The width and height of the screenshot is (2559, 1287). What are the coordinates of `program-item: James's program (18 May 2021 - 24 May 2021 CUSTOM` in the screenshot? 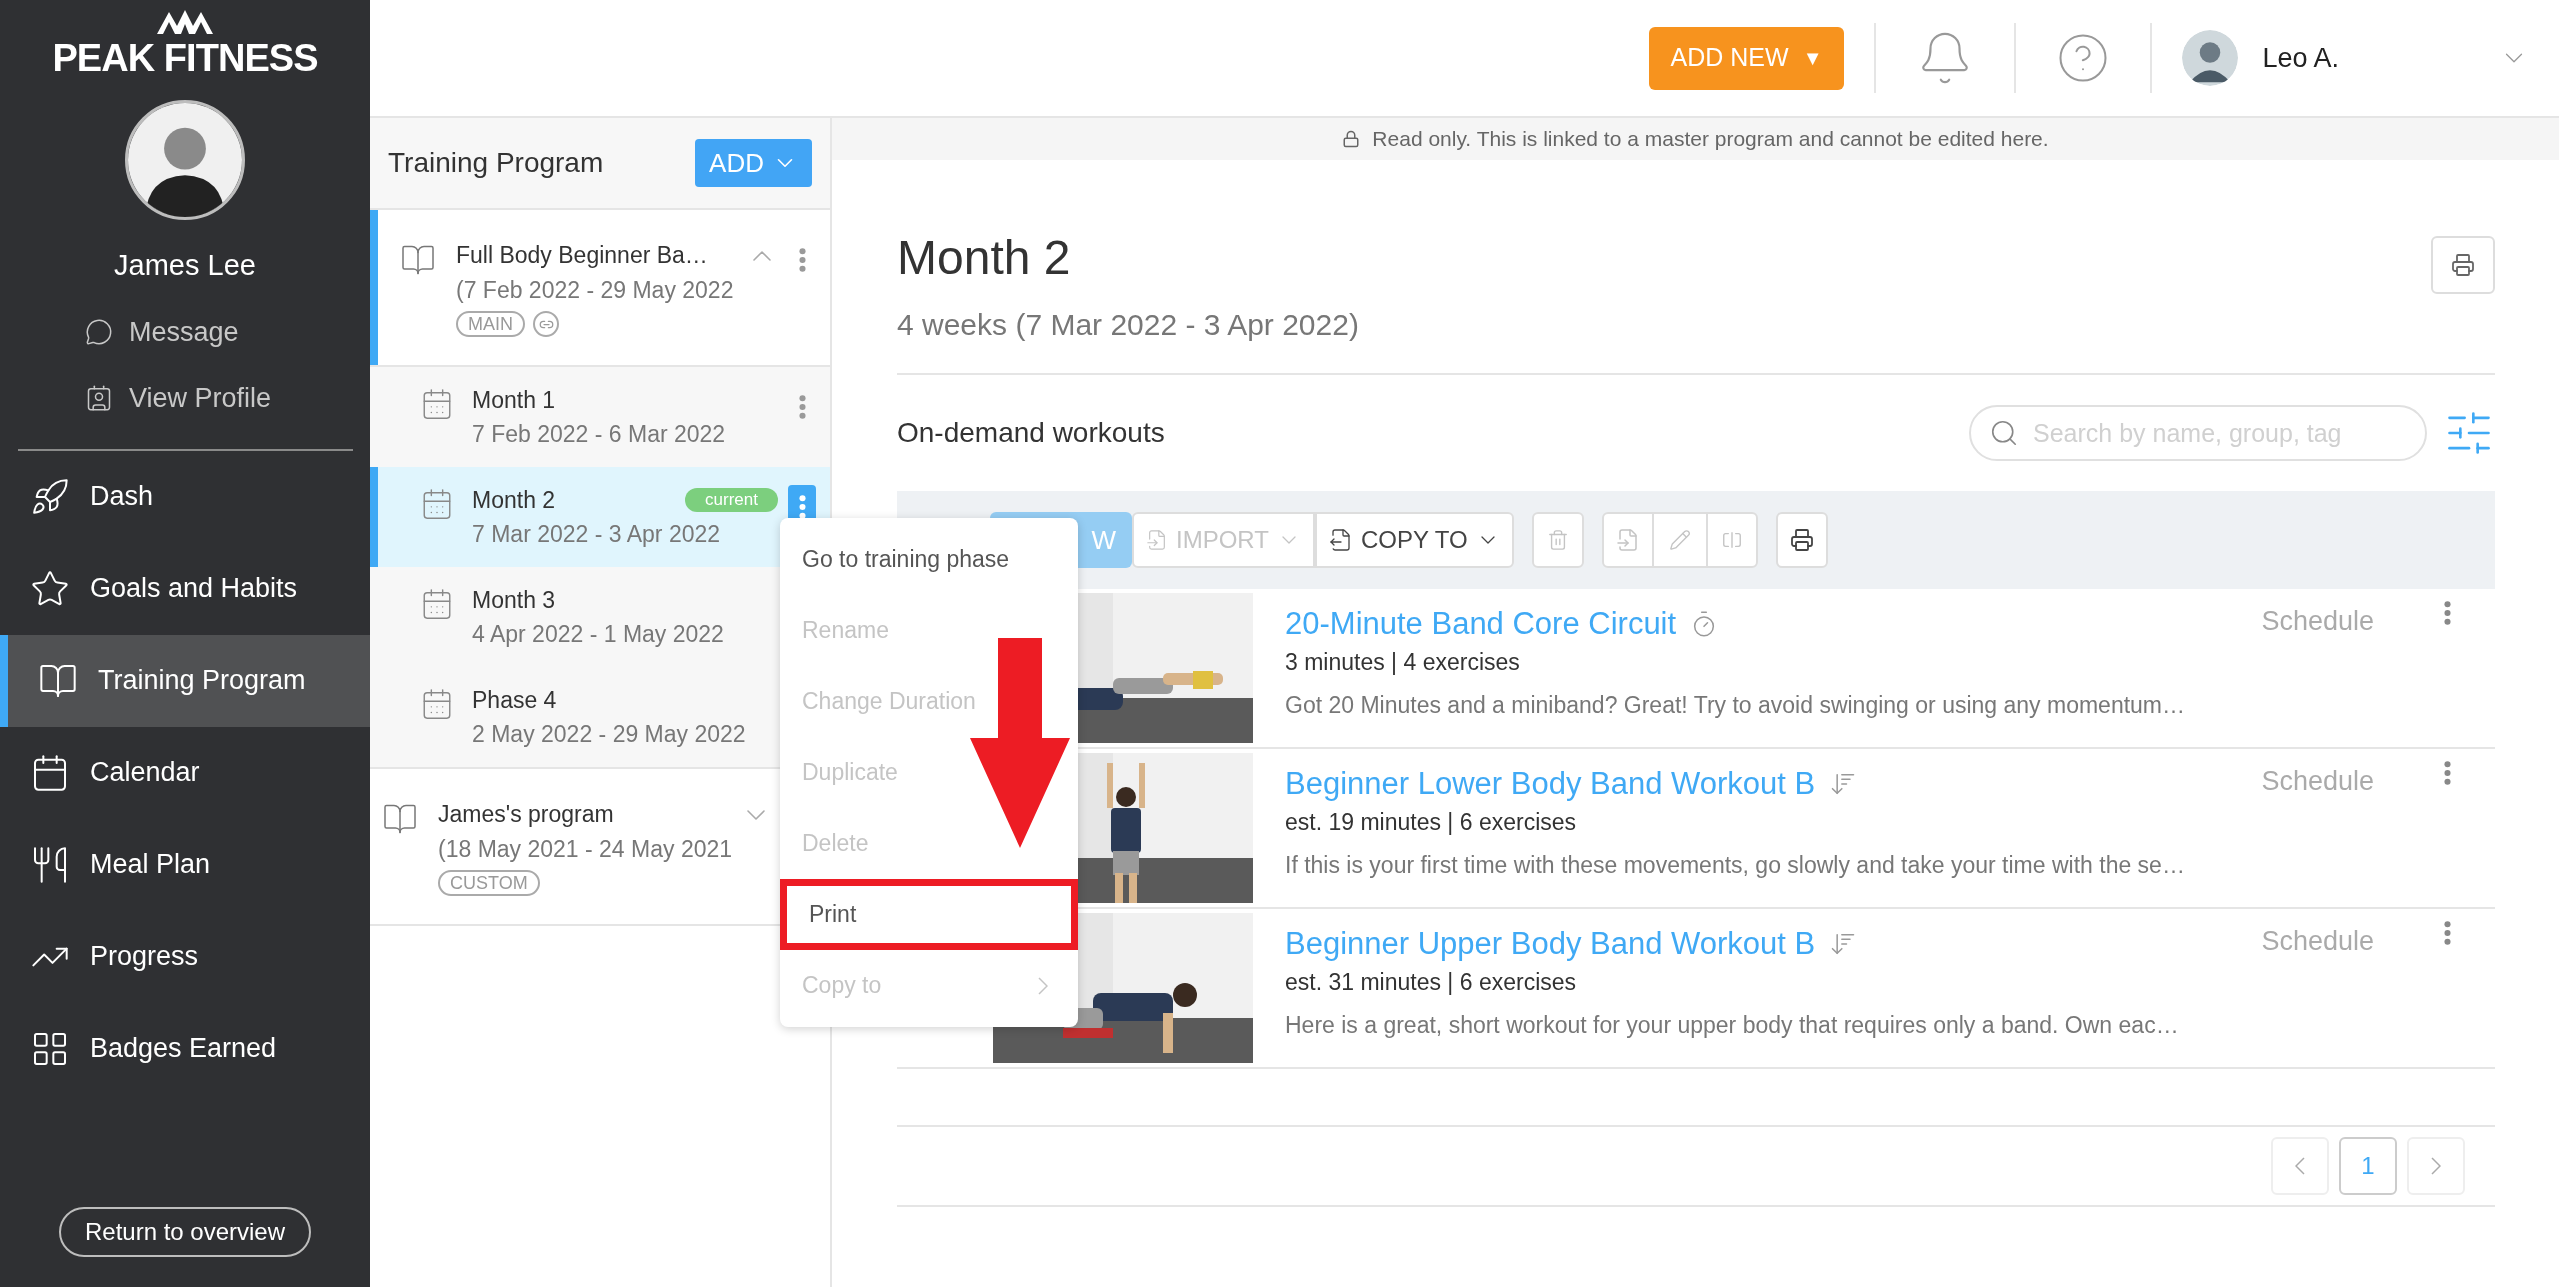 It's located at (584, 846).